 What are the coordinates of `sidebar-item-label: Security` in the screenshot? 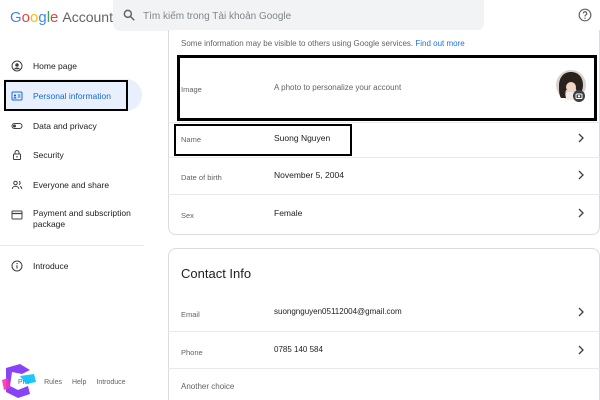 It's located at (48, 154).